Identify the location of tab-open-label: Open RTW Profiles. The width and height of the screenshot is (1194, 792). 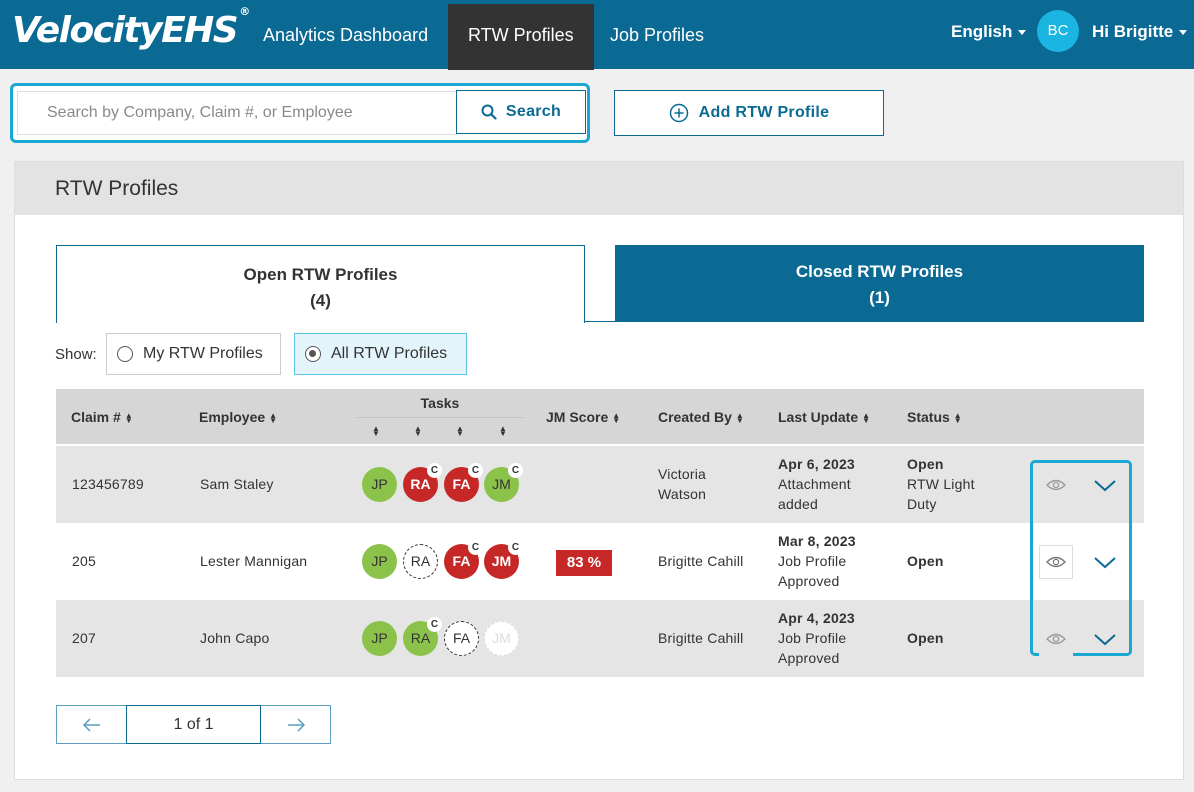
(320, 274).